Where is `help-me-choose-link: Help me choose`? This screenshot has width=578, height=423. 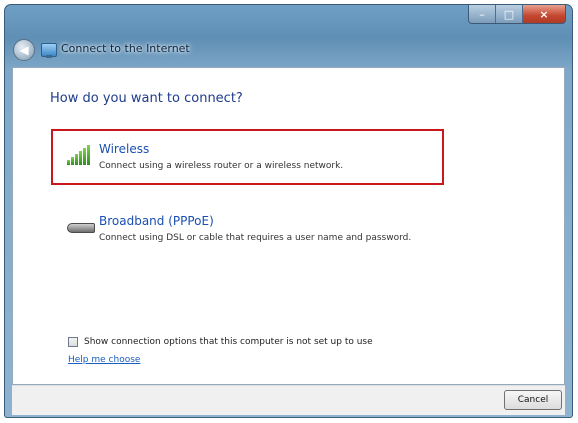
help-me-choose-link: Help me choose is located at coordinates (104, 360).